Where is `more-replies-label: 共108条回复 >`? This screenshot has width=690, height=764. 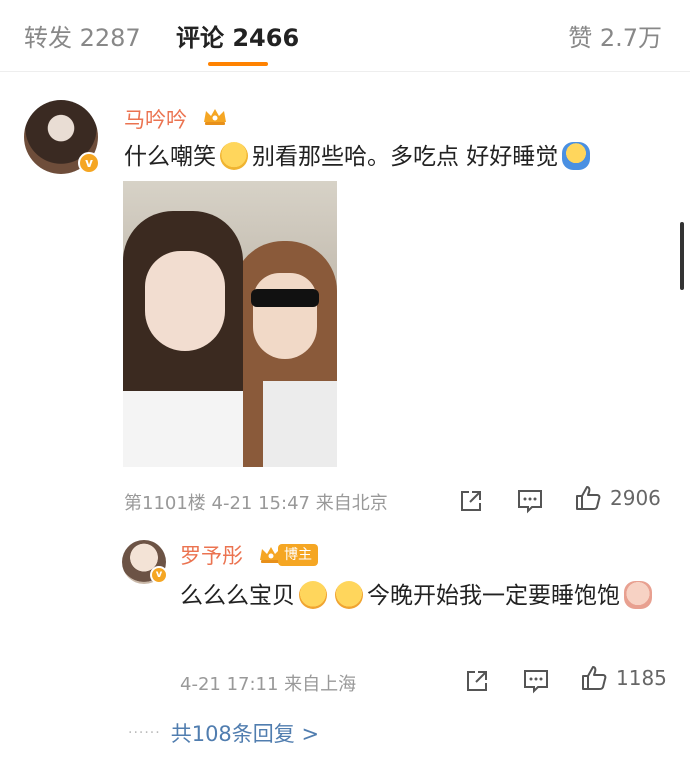
more-replies-label: 共108条回复 > is located at coordinates (245, 734).